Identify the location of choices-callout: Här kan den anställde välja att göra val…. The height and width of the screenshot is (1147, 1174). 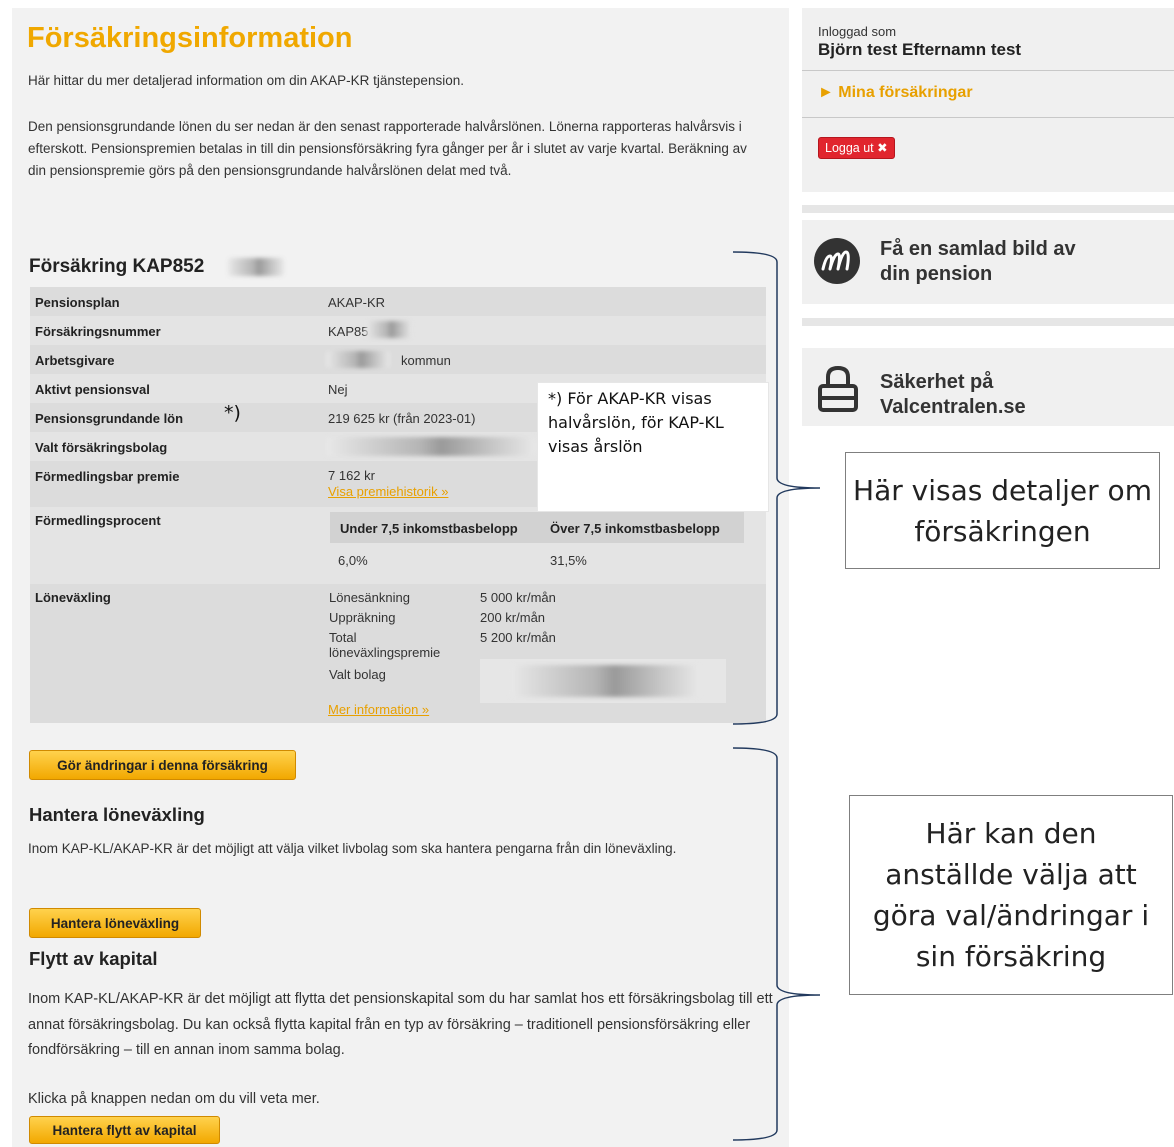
(1011, 895).